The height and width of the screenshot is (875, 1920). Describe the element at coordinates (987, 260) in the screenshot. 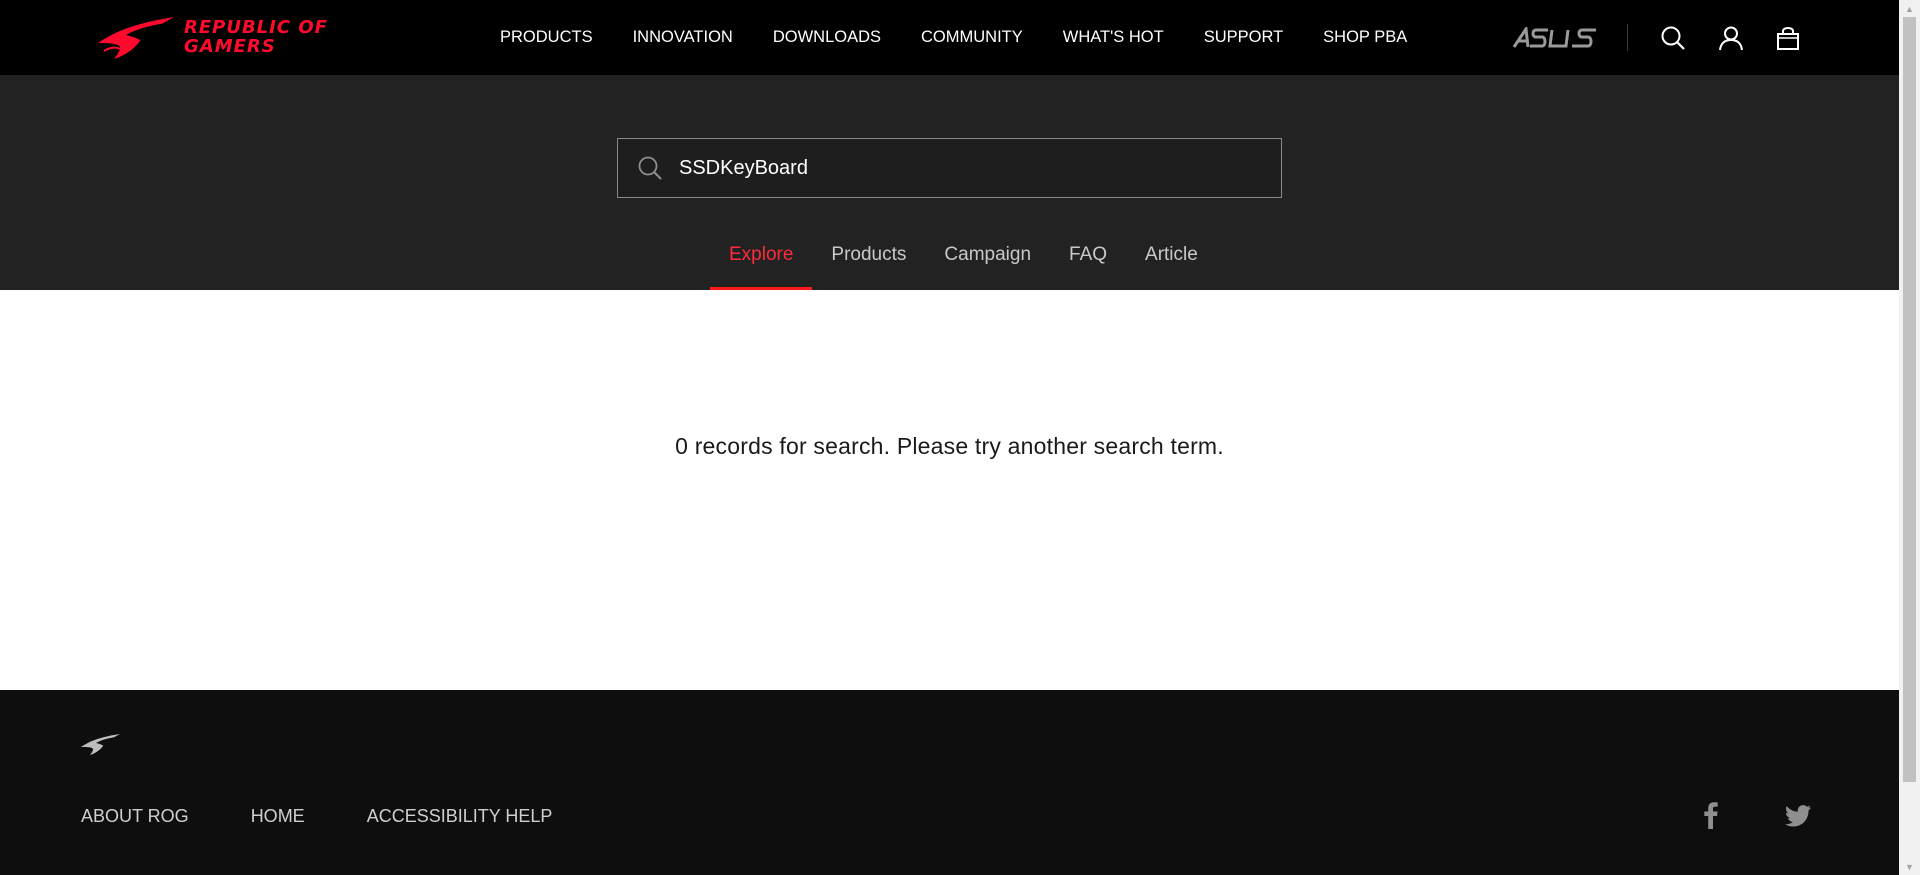

I see `tab-campaign: Campaign` at that location.